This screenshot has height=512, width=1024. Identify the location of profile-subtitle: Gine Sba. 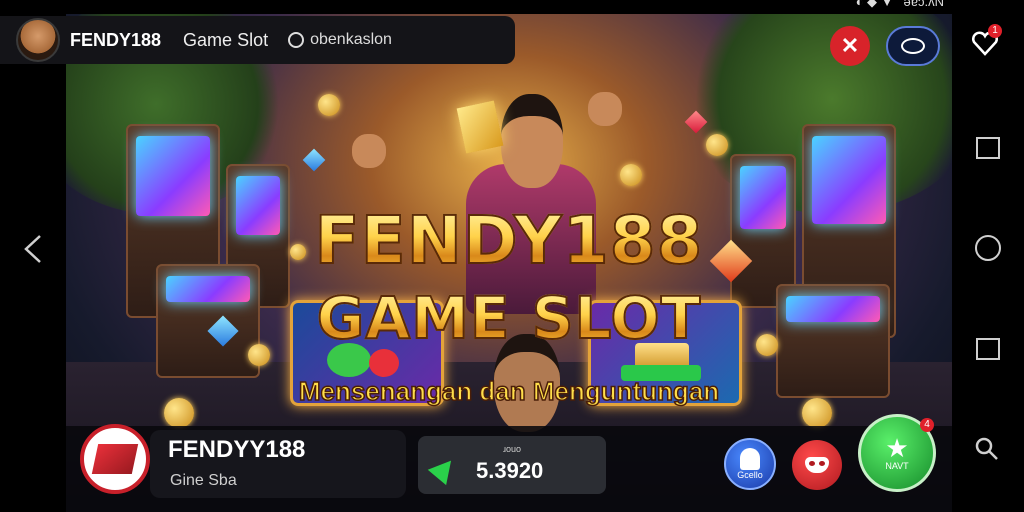
(203, 480).